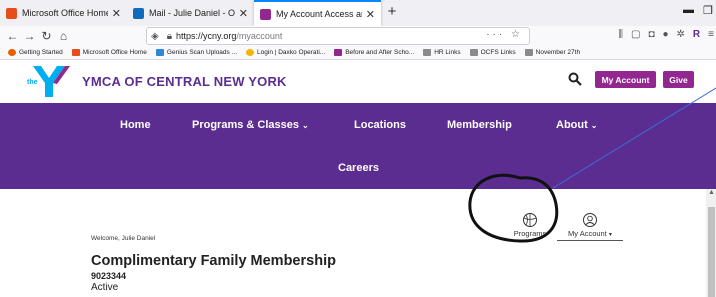 The width and height of the screenshot is (716, 297). I want to click on bookmark-hr-links: HR Links, so click(442, 52).